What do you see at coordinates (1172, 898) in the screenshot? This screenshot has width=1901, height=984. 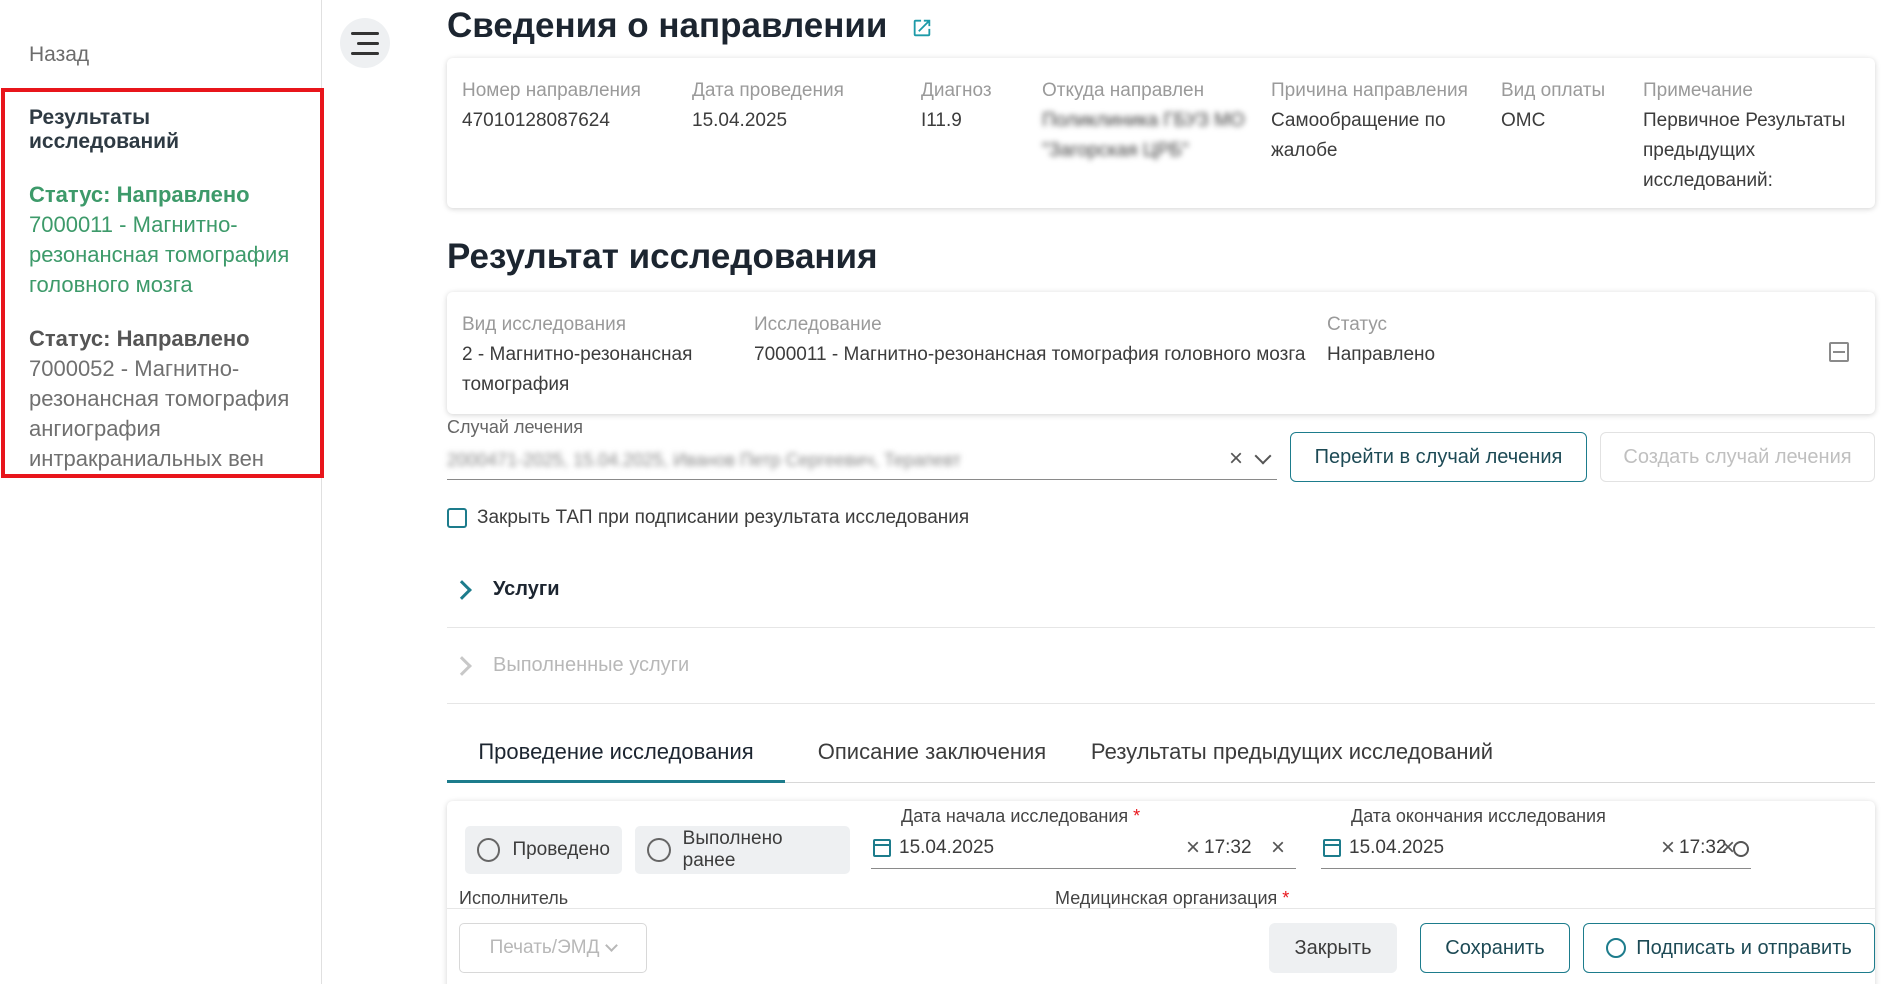 I see `org-label: Медицинская организация *` at bounding box center [1172, 898].